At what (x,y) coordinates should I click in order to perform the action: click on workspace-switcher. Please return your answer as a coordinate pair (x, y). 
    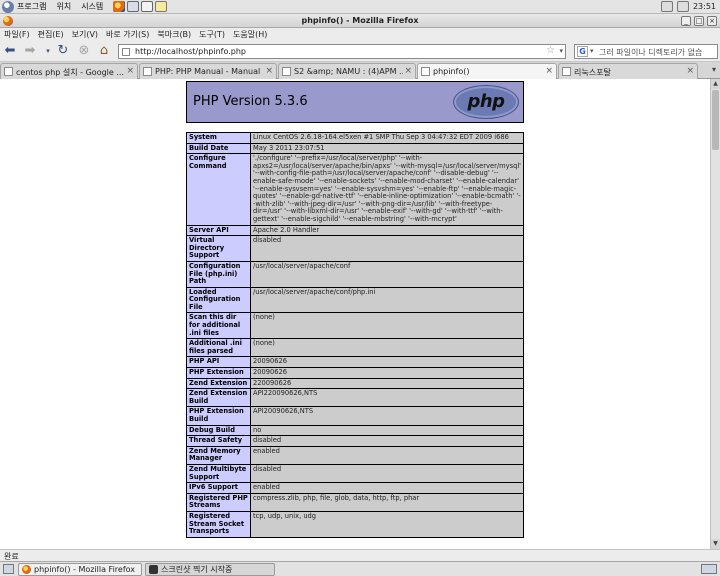
    Looking at the image, I should click on (709, 569).